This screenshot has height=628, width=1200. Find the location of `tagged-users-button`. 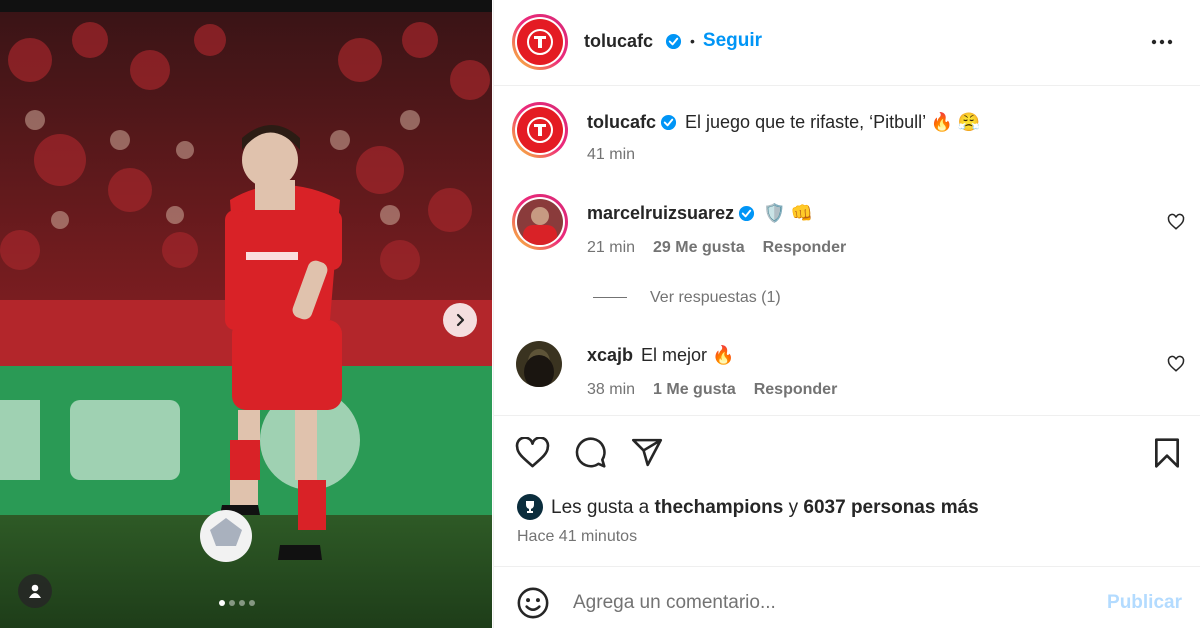

tagged-users-button is located at coordinates (35, 591).